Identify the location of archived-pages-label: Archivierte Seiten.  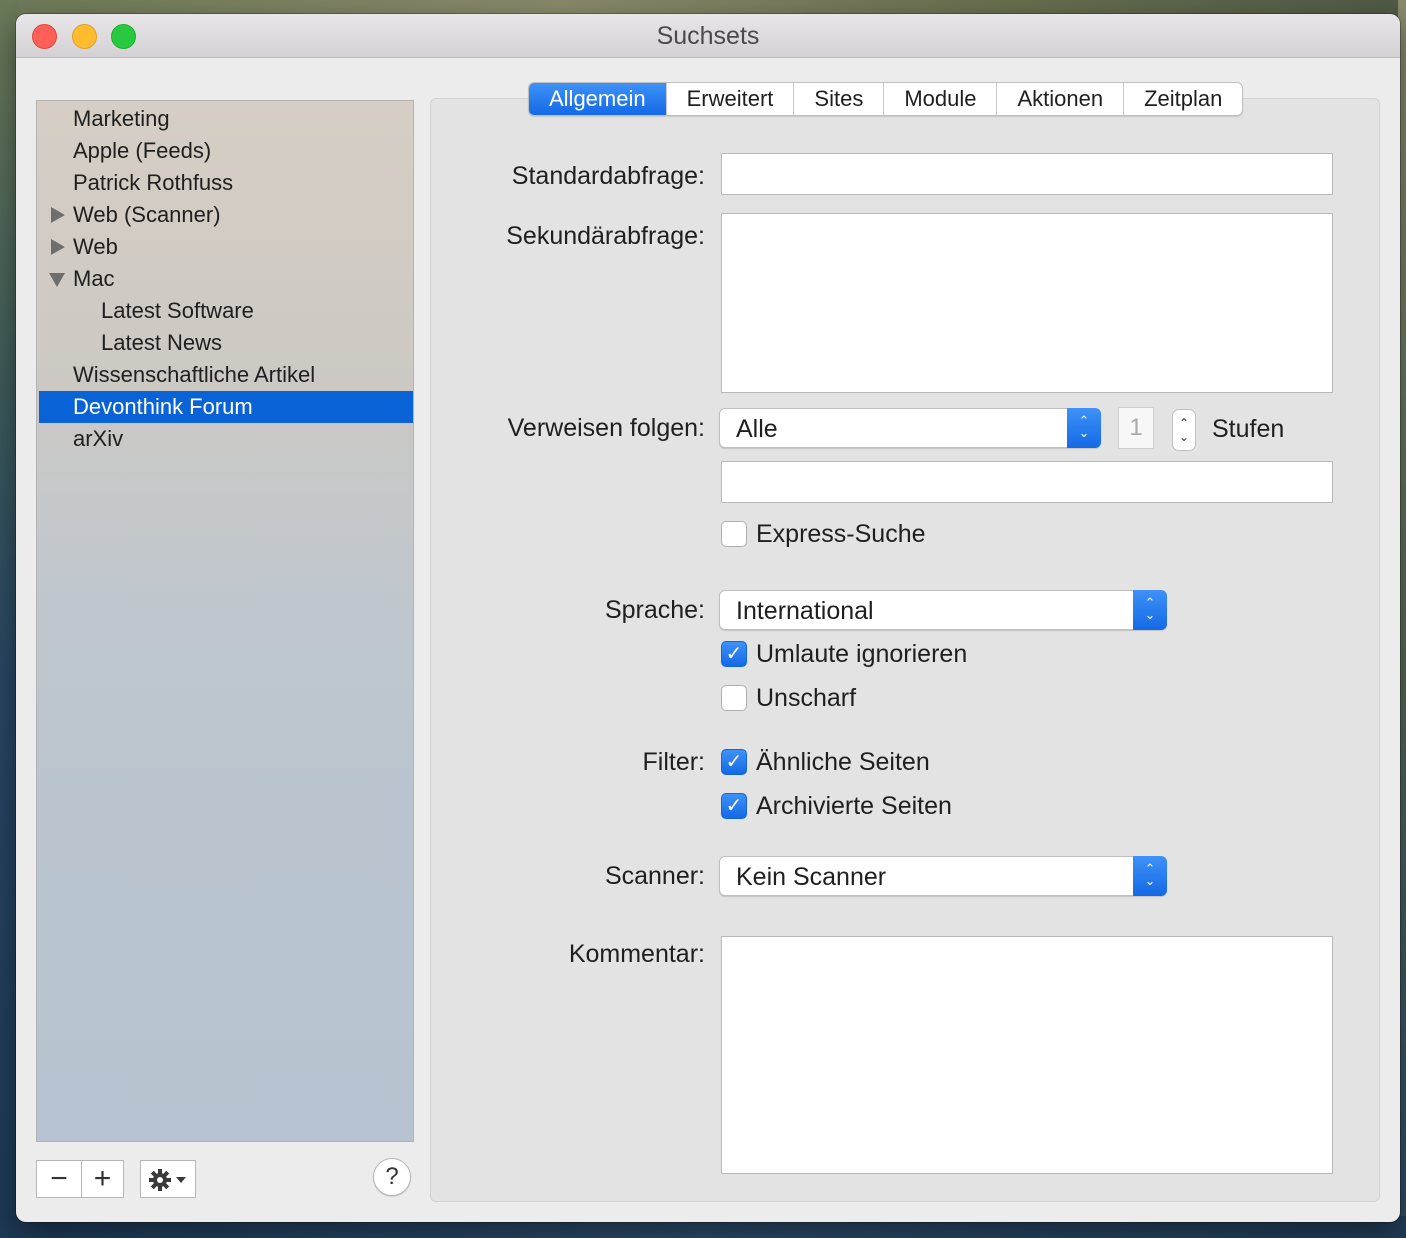
(854, 806).